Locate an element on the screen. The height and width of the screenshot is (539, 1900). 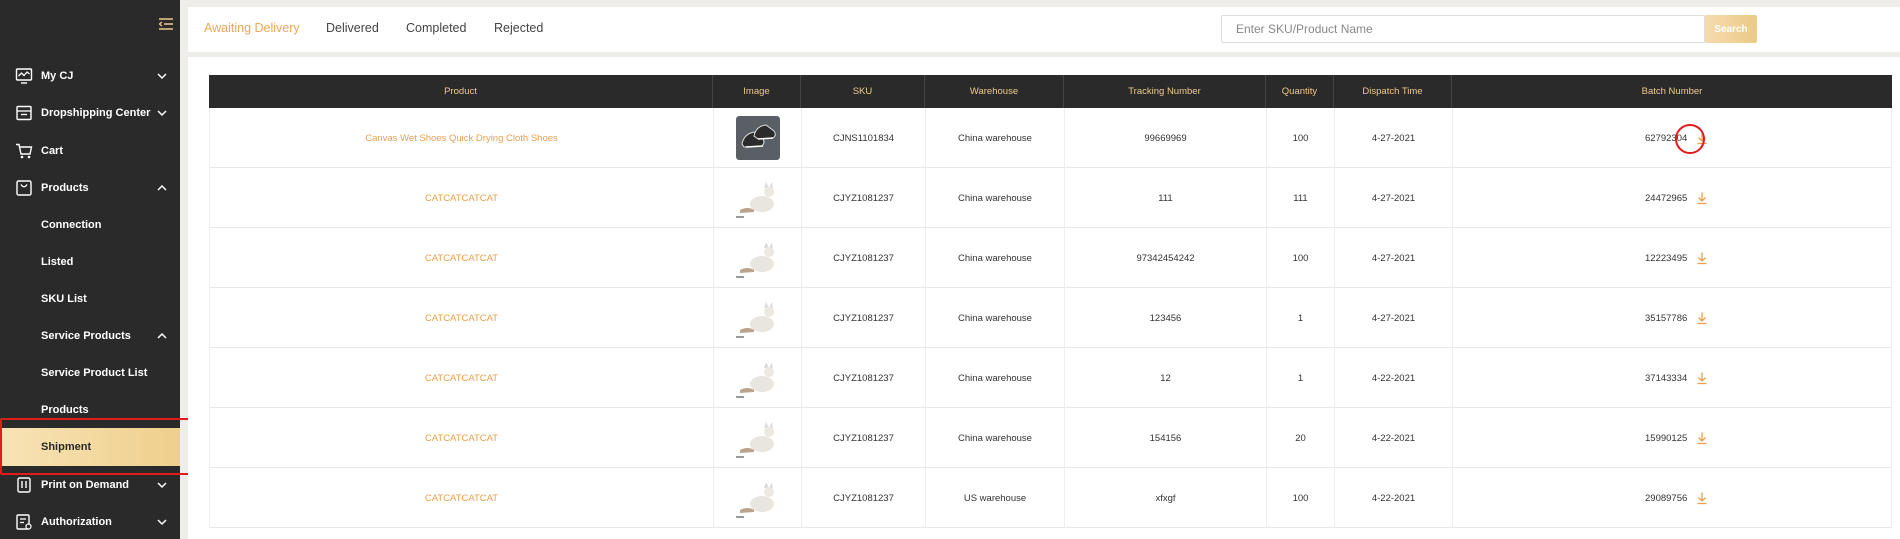
cell-warehouse: US warehouse is located at coordinates (995, 498).